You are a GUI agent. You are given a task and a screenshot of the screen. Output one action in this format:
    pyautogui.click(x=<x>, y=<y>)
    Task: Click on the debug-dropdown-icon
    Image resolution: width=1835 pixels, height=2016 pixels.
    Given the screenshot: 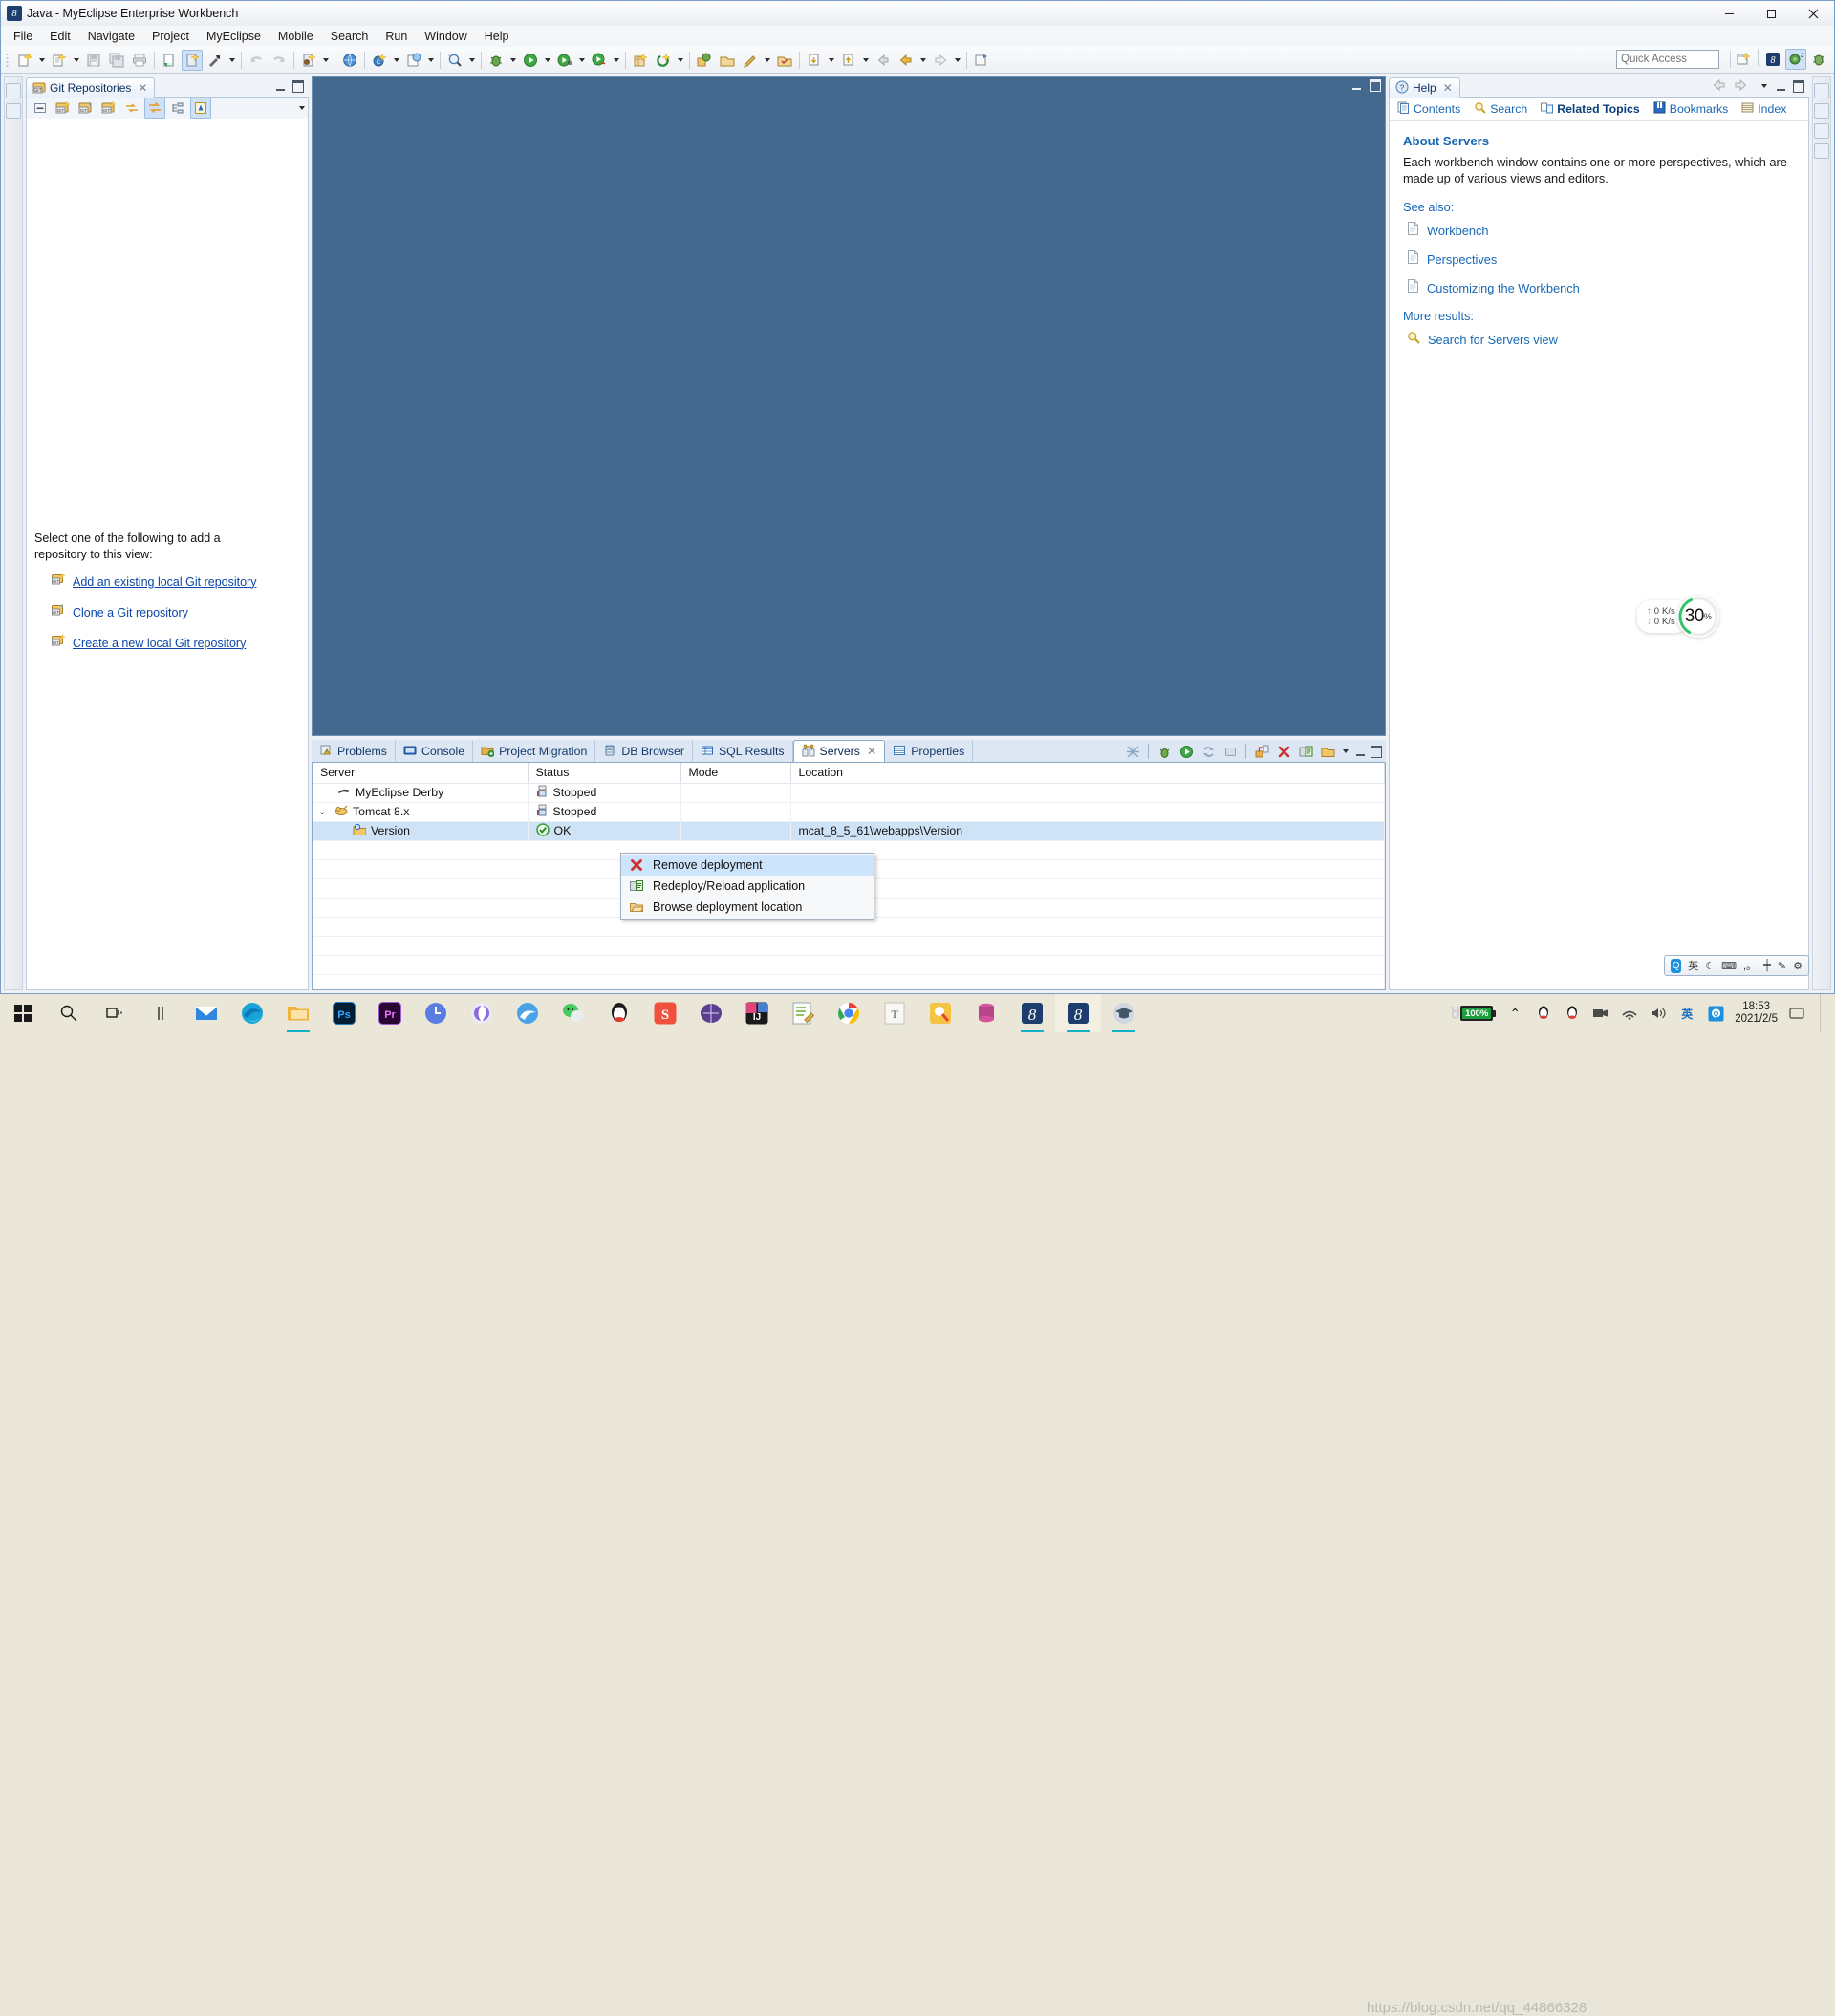 What is the action you would take?
    pyautogui.click(x=512, y=60)
    